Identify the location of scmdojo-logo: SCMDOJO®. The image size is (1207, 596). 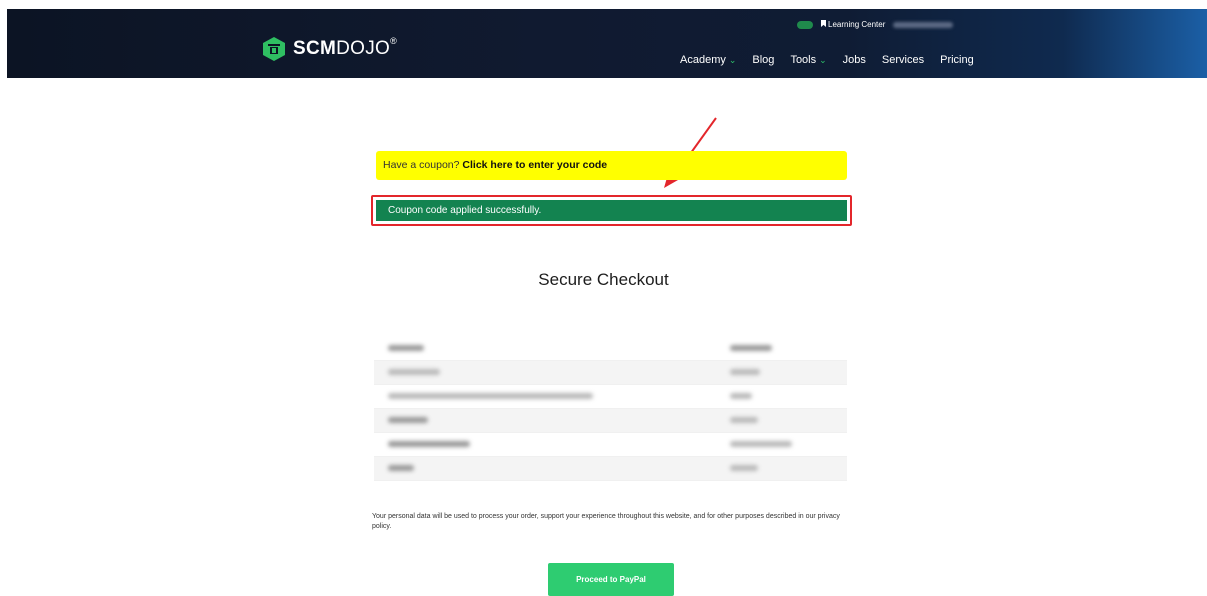
(329, 49).